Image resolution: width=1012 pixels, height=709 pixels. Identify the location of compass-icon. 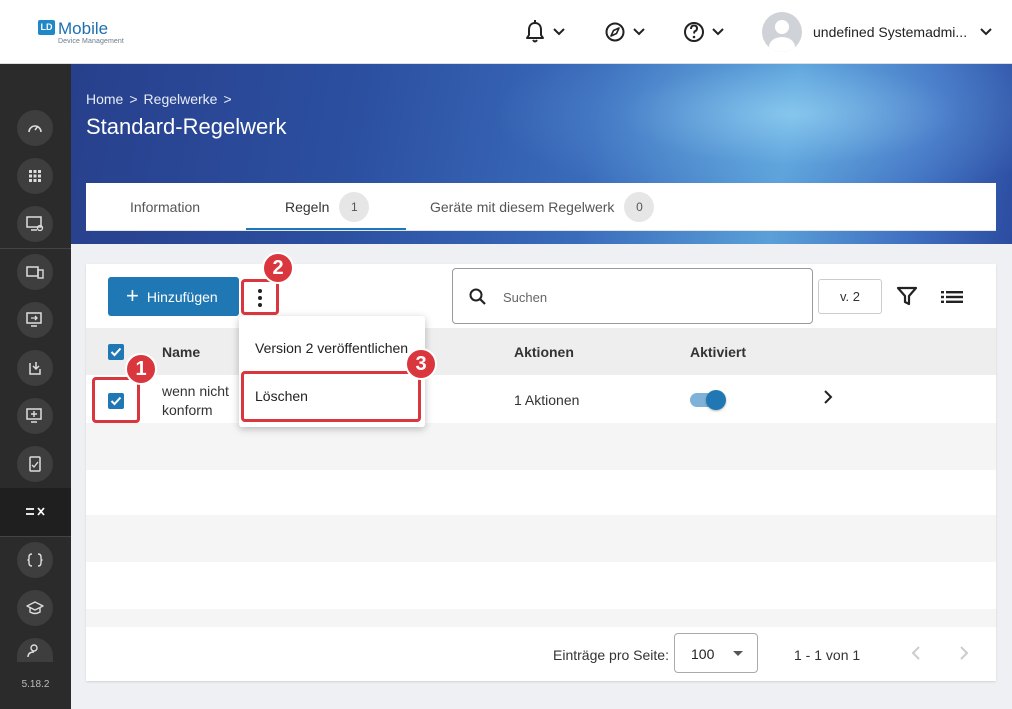
(625, 32).